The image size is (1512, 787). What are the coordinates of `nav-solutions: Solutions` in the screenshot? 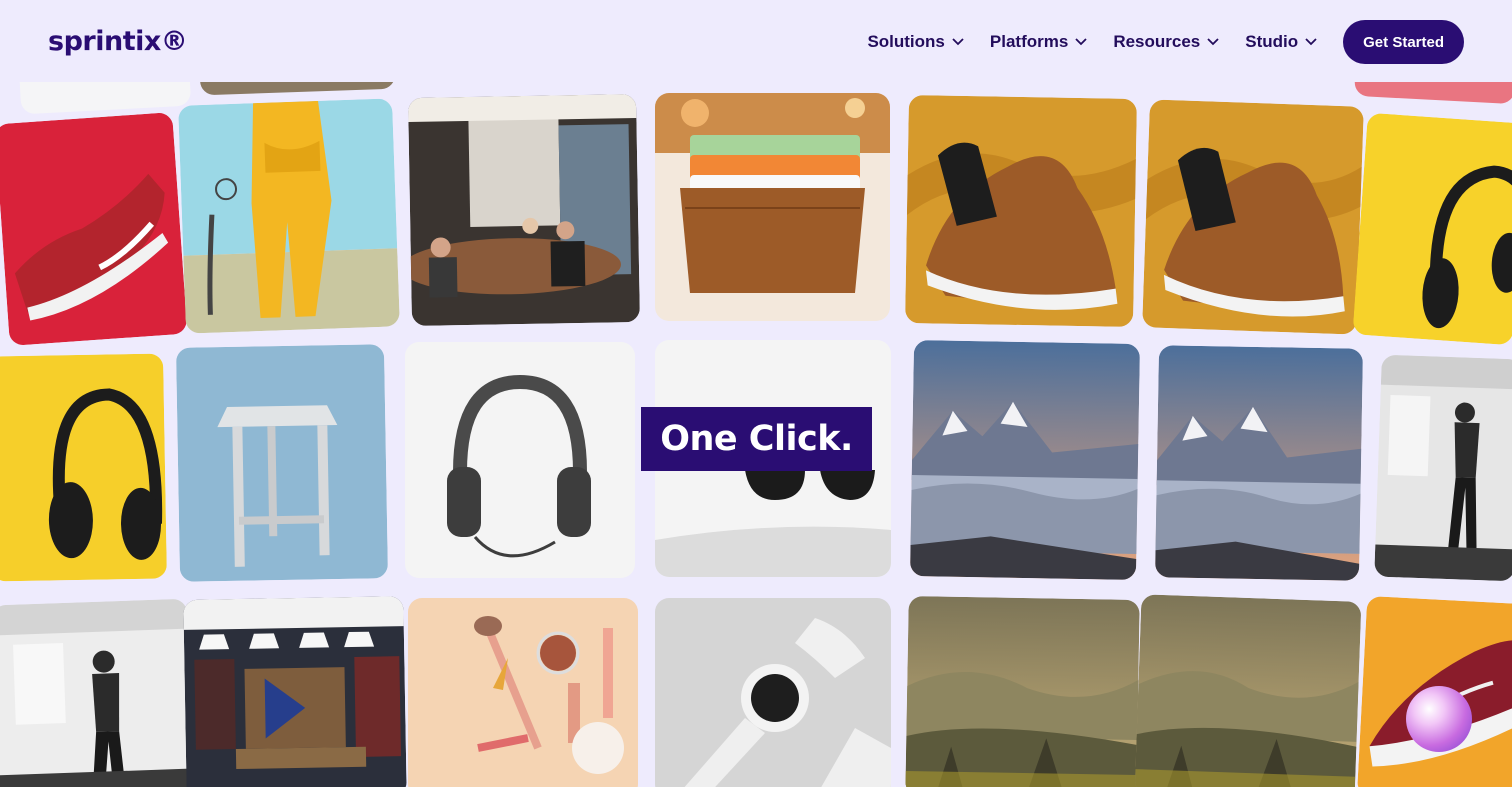 It's located at (915, 42).